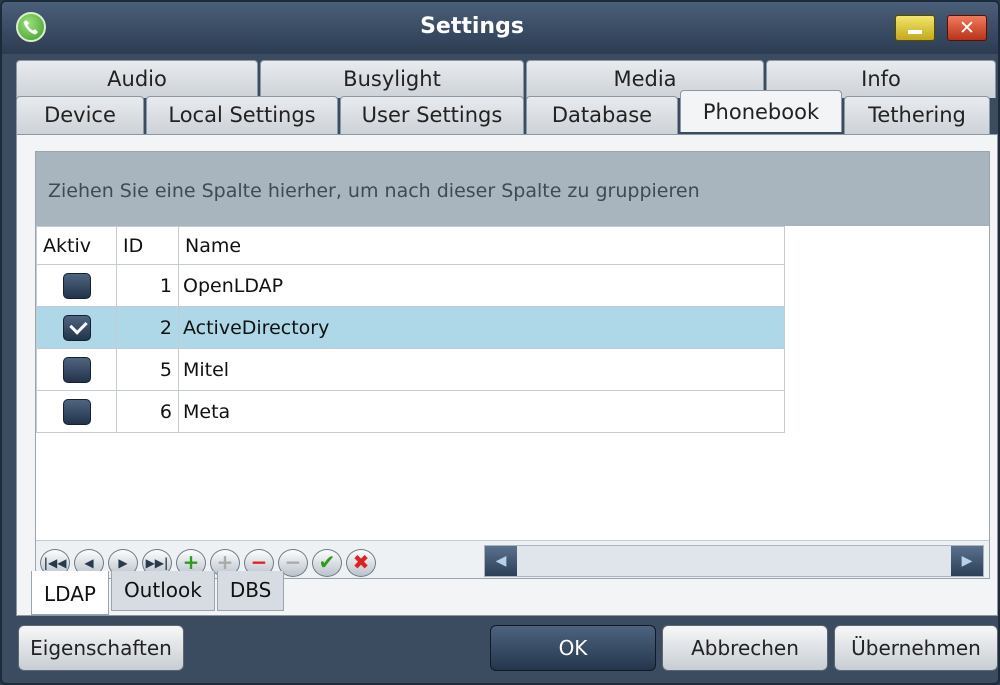  Describe the element at coordinates (76, 245) in the screenshot. I see `column-header-aktiv: Aktiv` at that location.